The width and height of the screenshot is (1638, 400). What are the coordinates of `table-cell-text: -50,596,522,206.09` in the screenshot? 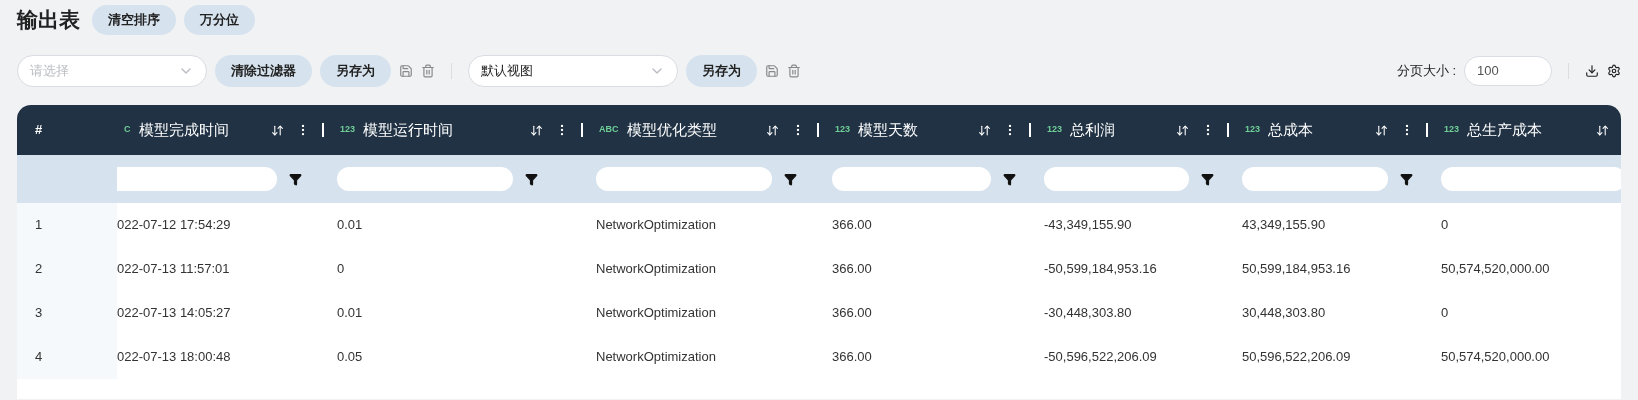 It's located at (1100, 357).